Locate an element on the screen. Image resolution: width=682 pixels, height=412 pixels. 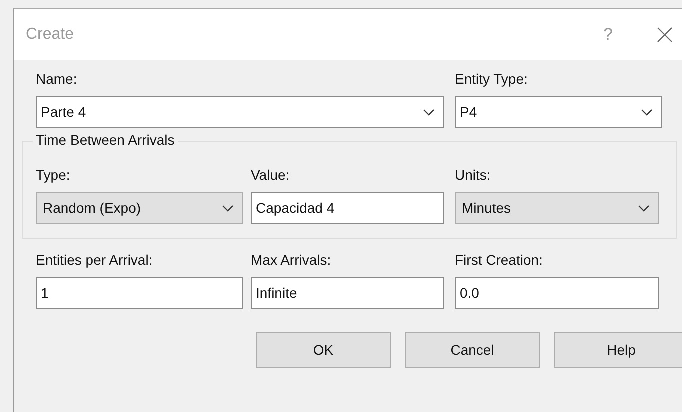
window-title: Create is located at coordinates (51, 35).